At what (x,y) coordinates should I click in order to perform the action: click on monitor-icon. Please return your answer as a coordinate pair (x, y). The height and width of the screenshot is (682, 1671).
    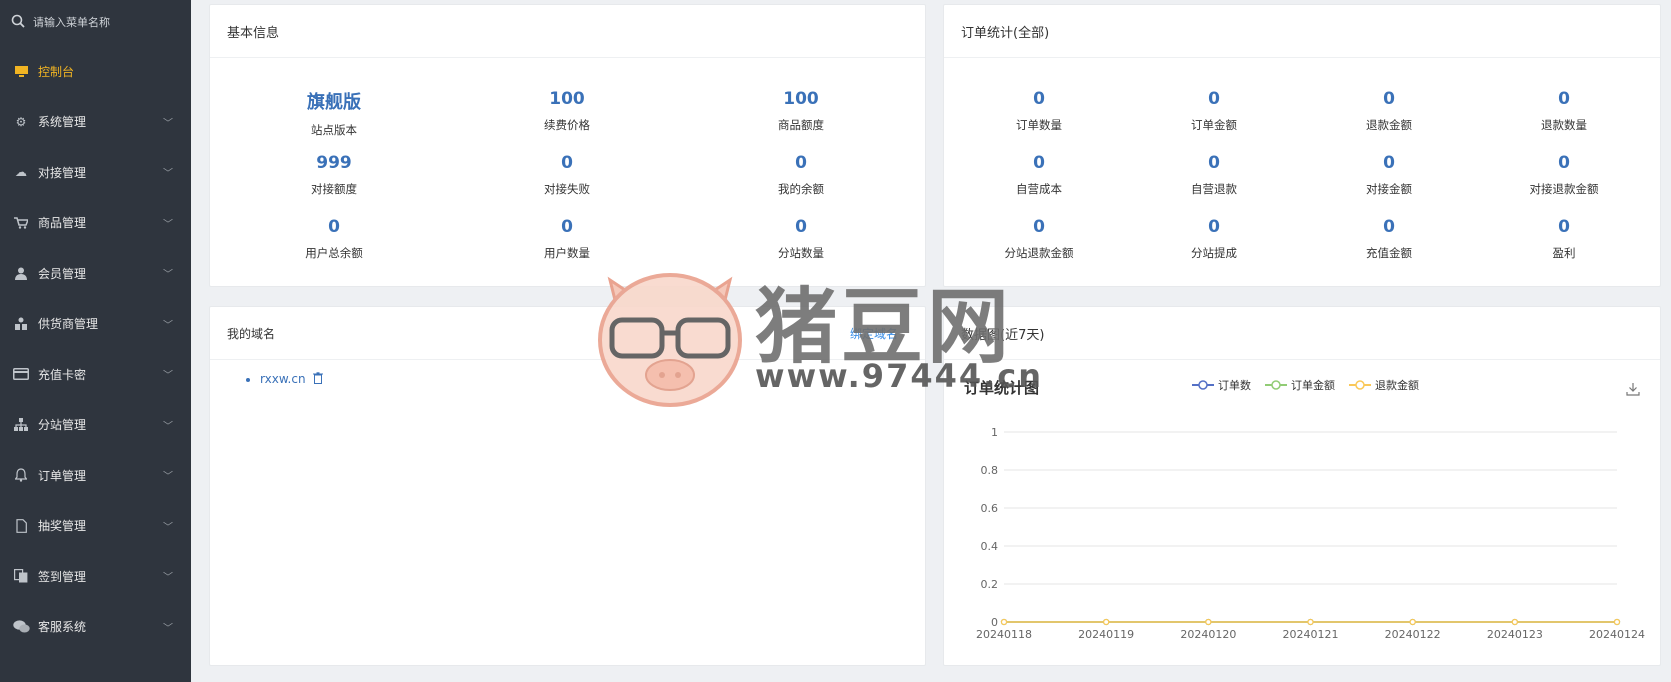
    Looking at the image, I should click on (21, 71).